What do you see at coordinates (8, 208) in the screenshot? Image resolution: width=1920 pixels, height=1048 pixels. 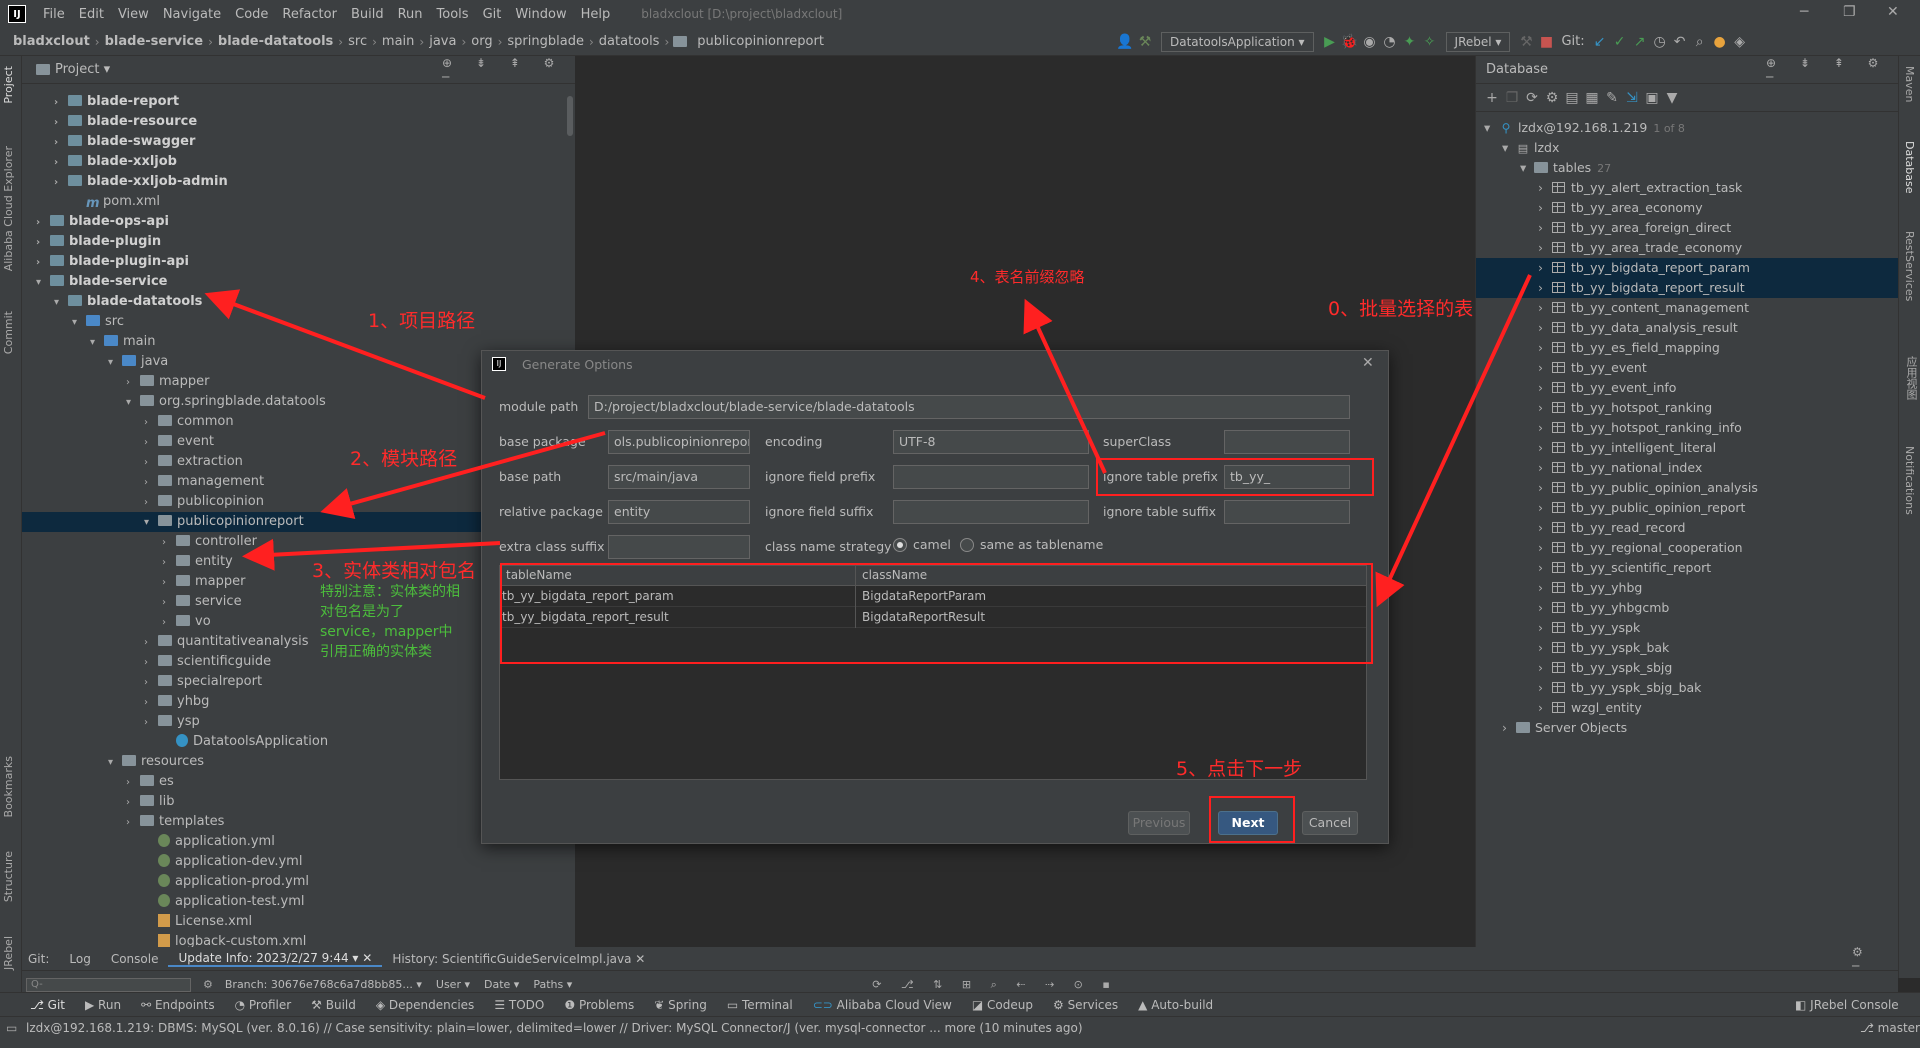 I see `tool-tab-alibaba-cloud-explorer: Alibaba Cloud Explorer` at bounding box center [8, 208].